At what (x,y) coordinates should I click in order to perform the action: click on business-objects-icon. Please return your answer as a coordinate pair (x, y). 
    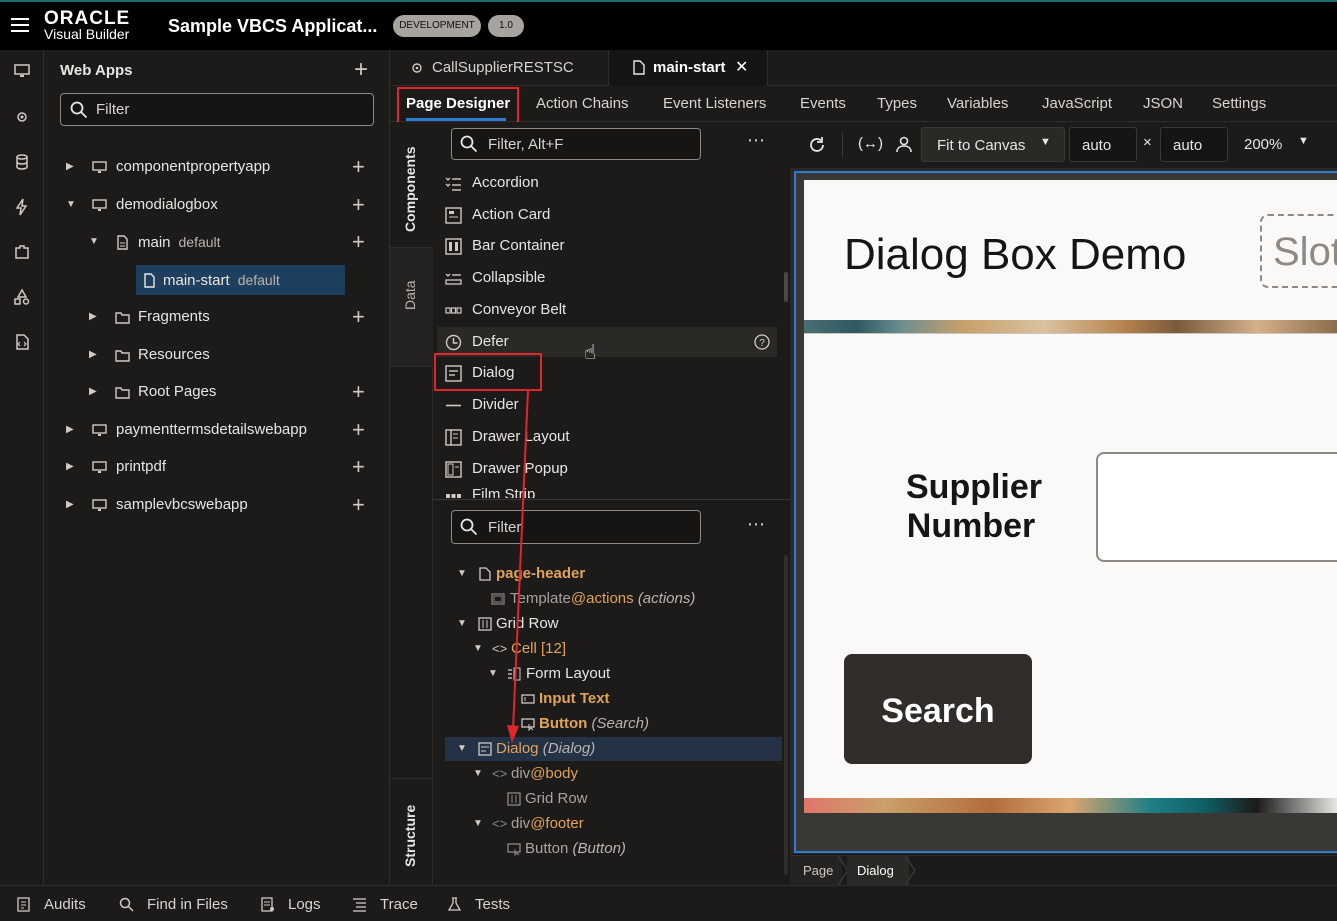
    Looking at the image, I should click on (22, 162).